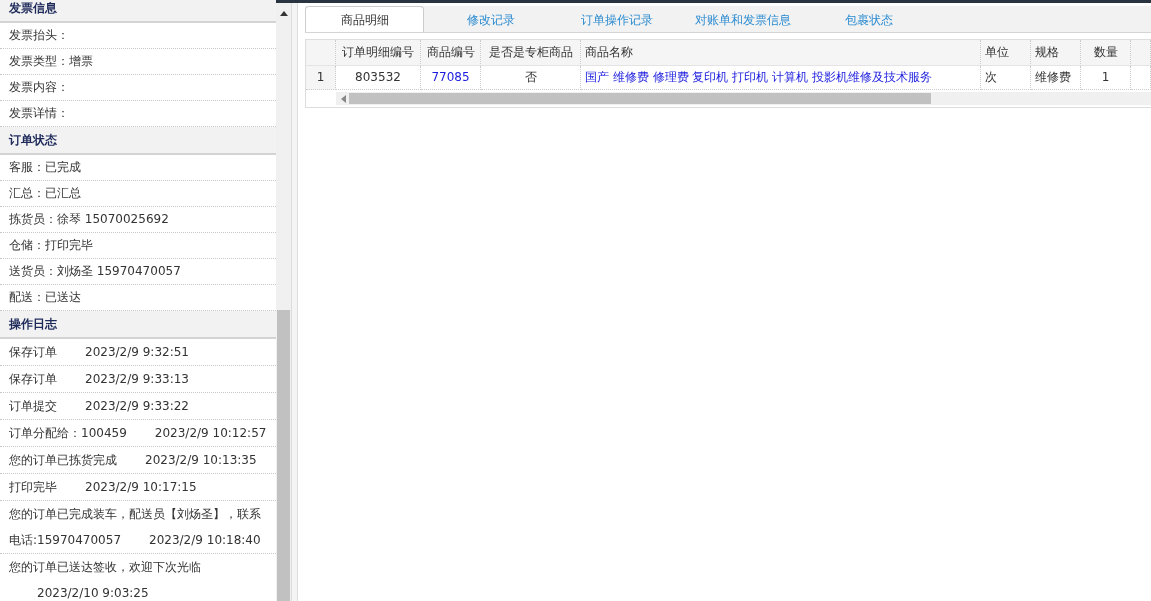 This screenshot has width=1151, height=601. What do you see at coordinates (284, 302) in the screenshot?
I see `scrollbar` at bounding box center [284, 302].